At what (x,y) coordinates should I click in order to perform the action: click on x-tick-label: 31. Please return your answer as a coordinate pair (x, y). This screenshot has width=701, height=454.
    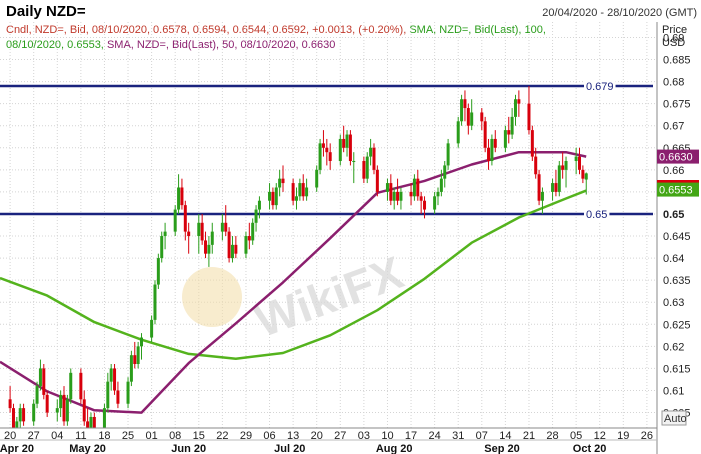
    Looking at the image, I should click on (458, 436).